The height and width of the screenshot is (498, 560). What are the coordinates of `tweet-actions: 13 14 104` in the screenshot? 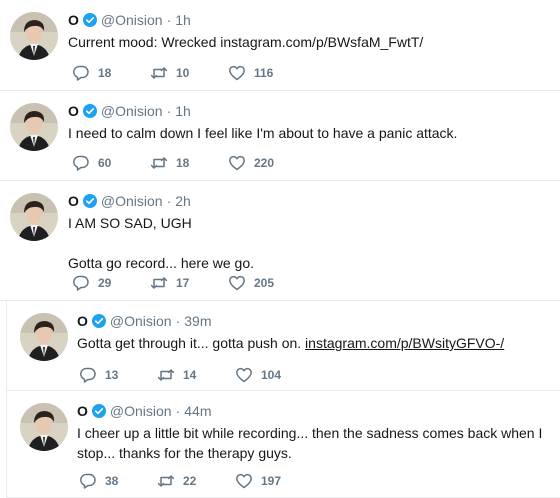 It's located at (197, 375).